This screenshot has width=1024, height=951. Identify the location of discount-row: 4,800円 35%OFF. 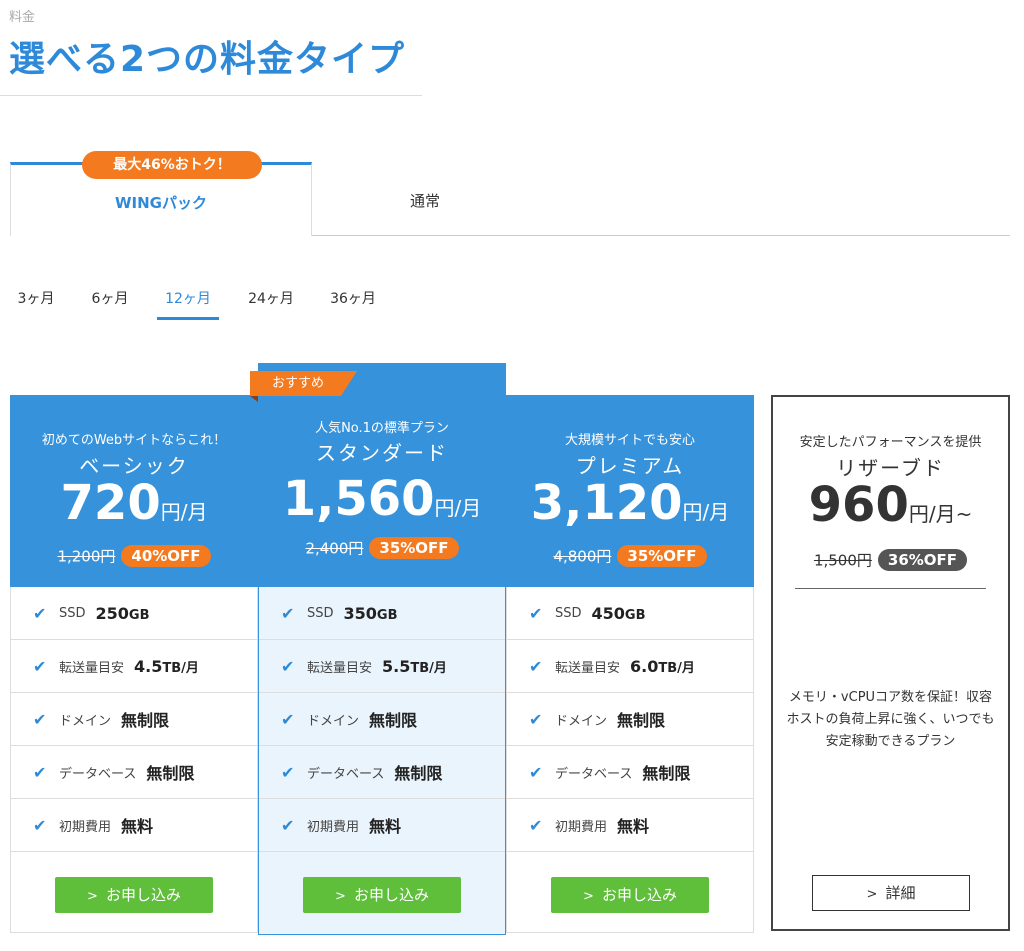
(630, 558).